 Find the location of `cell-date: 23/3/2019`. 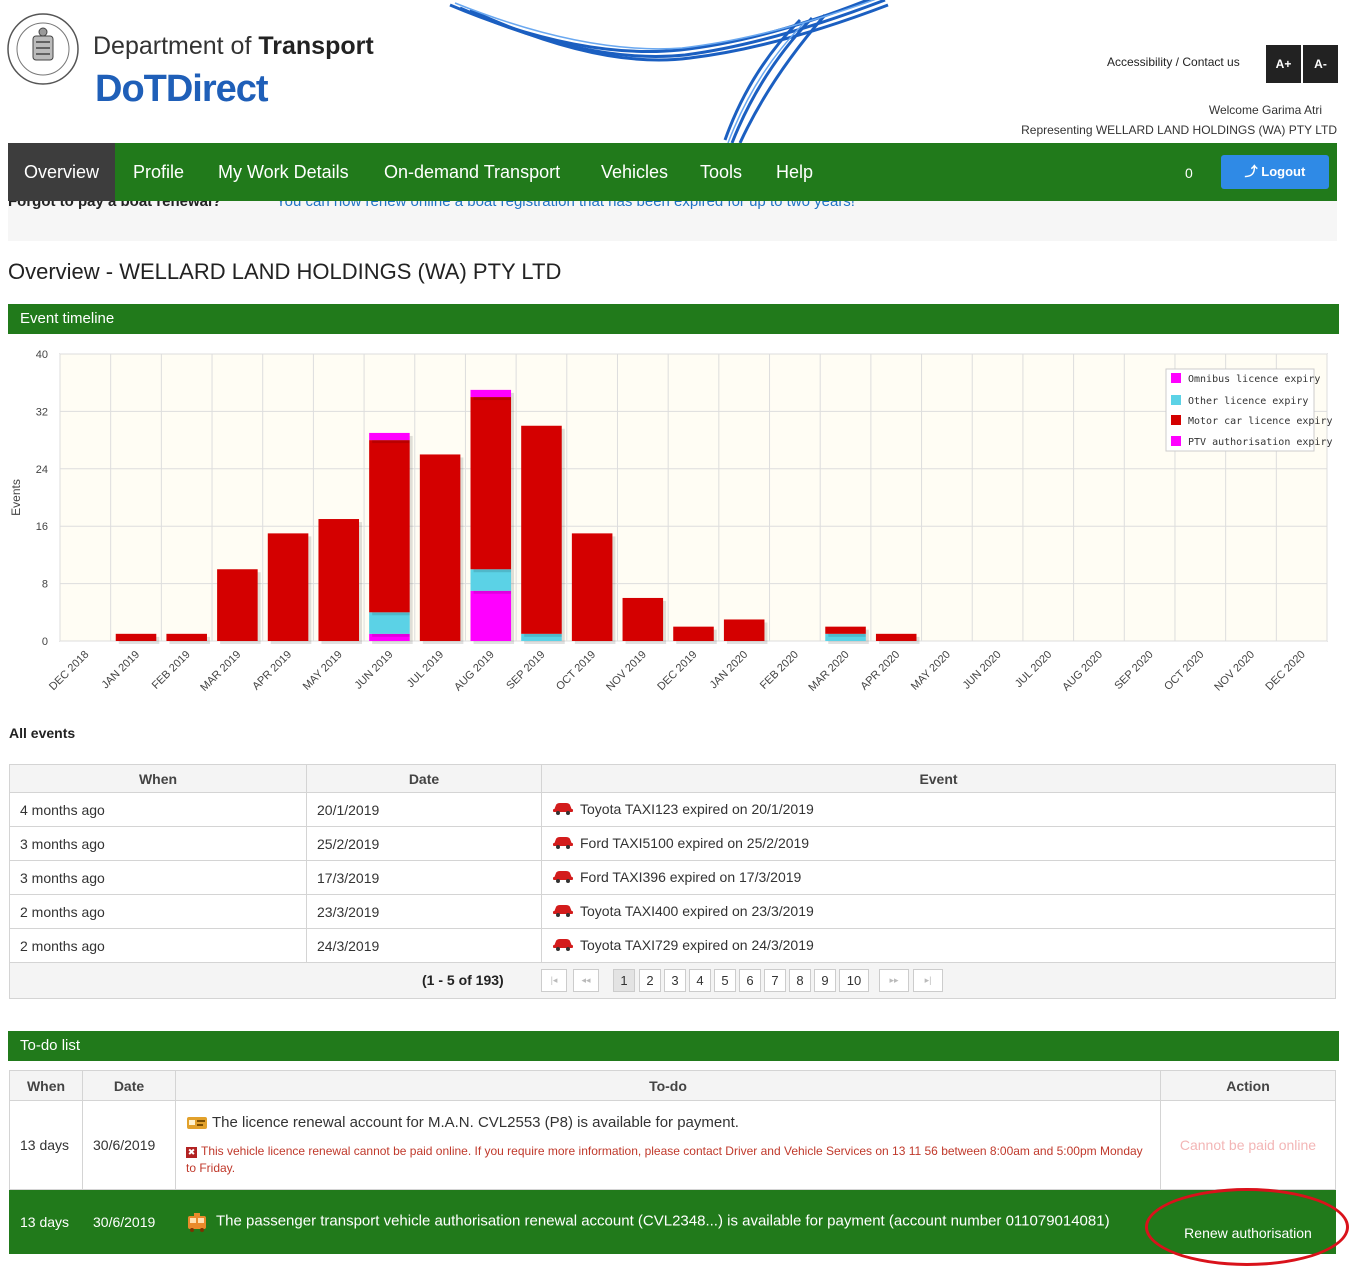

cell-date: 23/3/2019 is located at coordinates (424, 911).